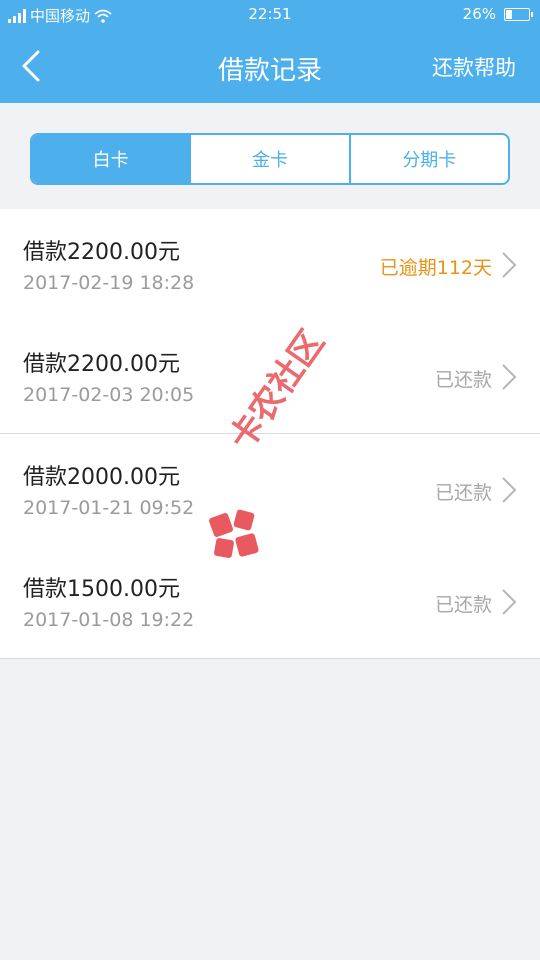 This screenshot has height=960, width=540. I want to click on loan-item: 借款2200.00元 2017-02-03 20:05 已还款, so click(270, 377).